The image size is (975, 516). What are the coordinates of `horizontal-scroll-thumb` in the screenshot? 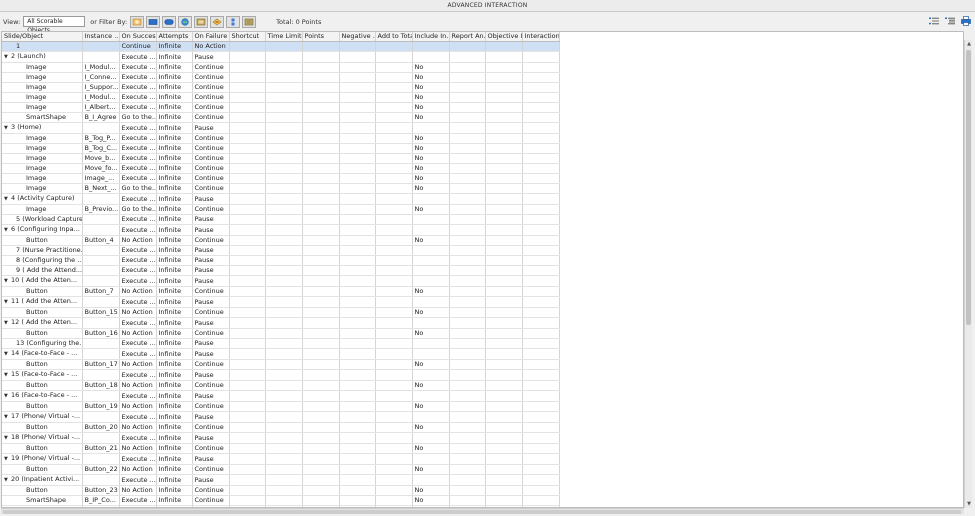 It's located at (482, 512).